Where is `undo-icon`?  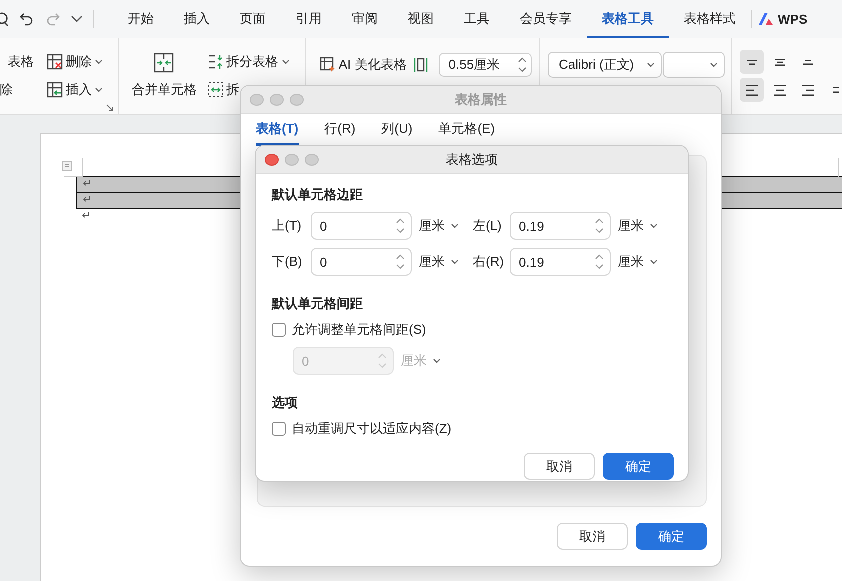 undo-icon is located at coordinates (27, 19).